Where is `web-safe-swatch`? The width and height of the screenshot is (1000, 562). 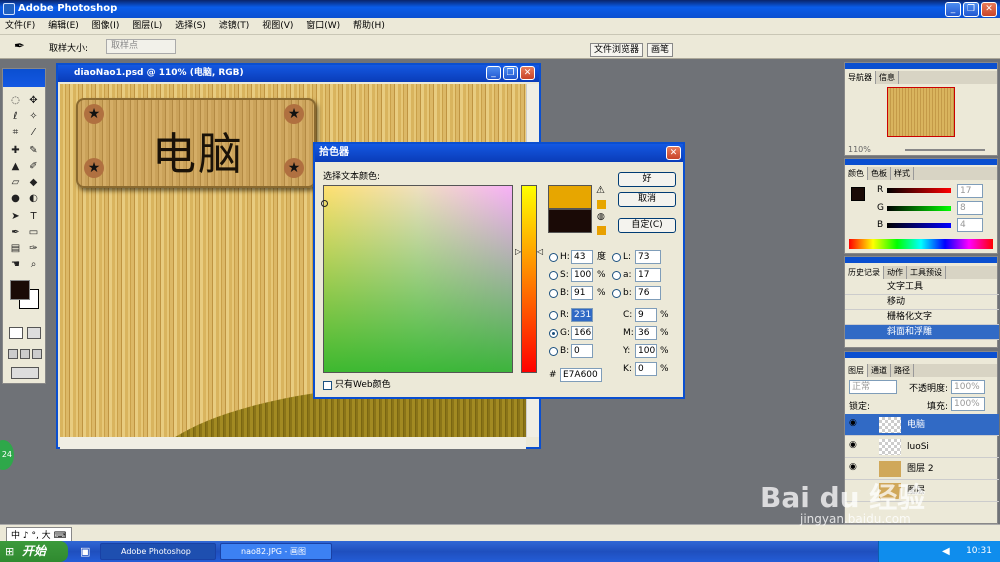
web-safe-swatch is located at coordinates (601, 230).